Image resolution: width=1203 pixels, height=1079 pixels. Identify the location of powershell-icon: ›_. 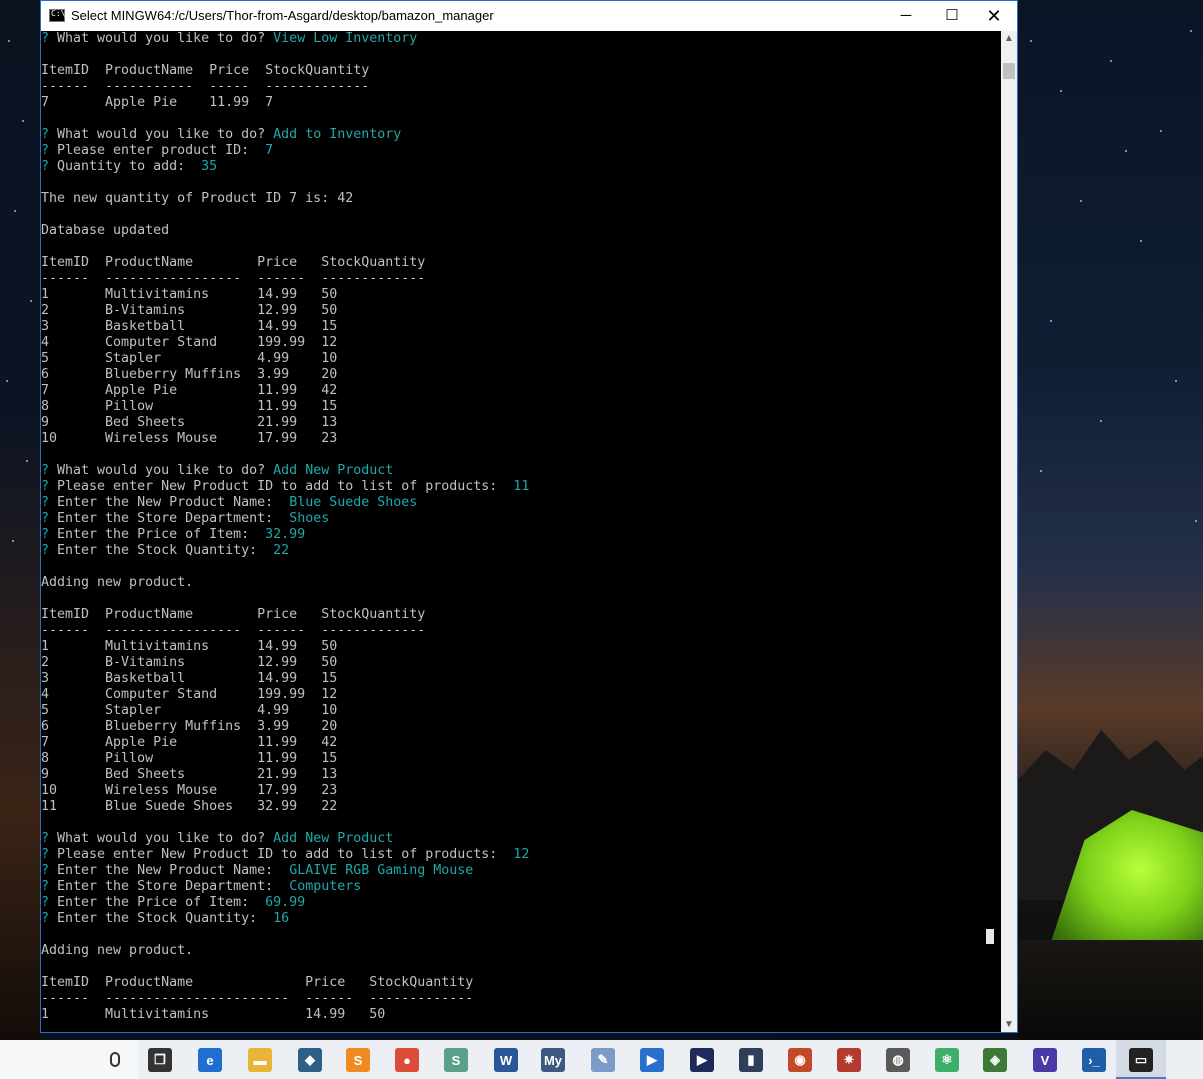
(1094, 1060).